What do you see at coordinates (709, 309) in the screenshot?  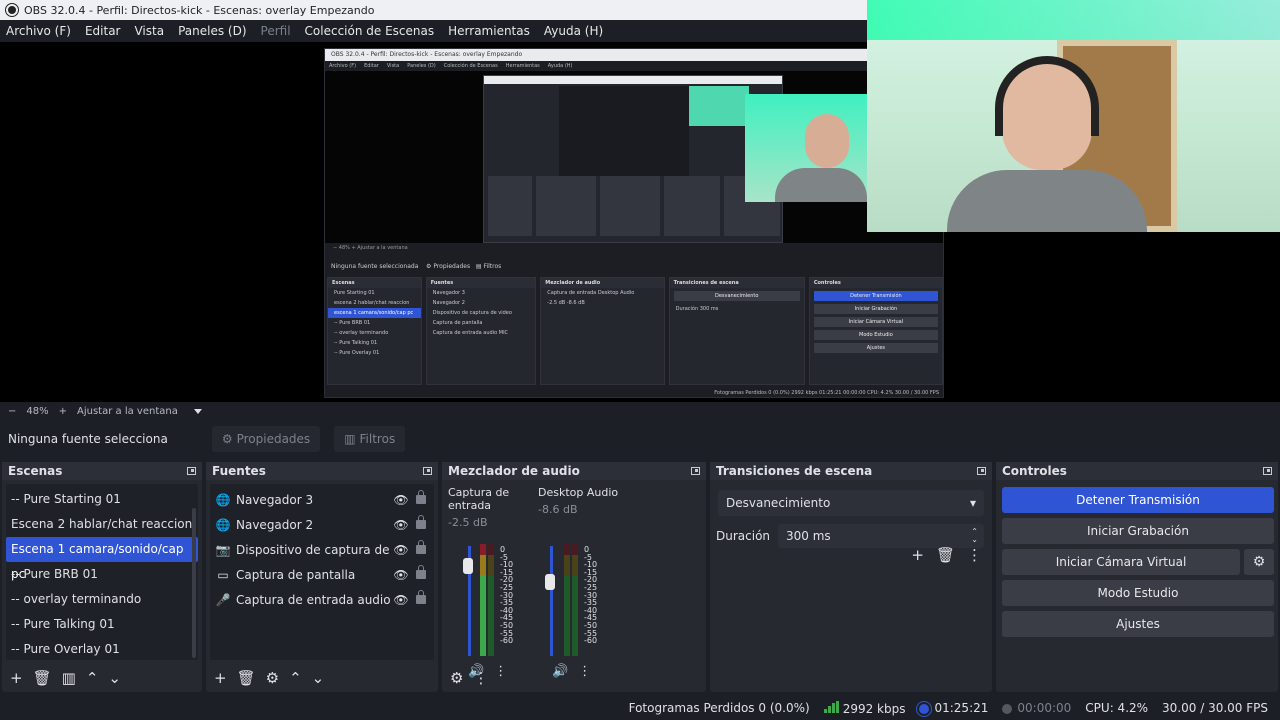 I see `nested-duration-value: 300 ms` at bounding box center [709, 309].